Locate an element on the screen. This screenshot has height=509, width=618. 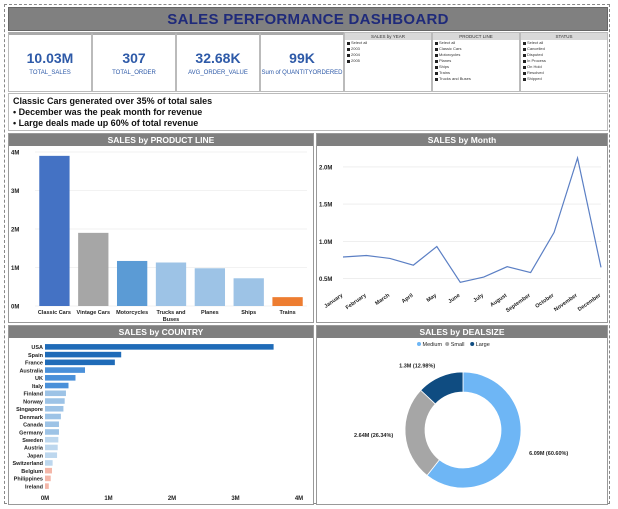
legend-label: Medium is located at coordinates (433, 345).